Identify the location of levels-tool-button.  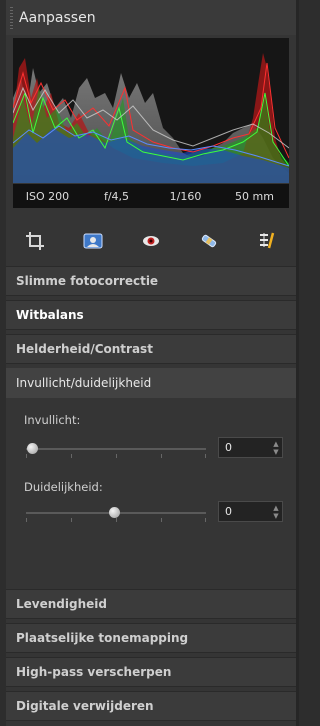
(267, 241).